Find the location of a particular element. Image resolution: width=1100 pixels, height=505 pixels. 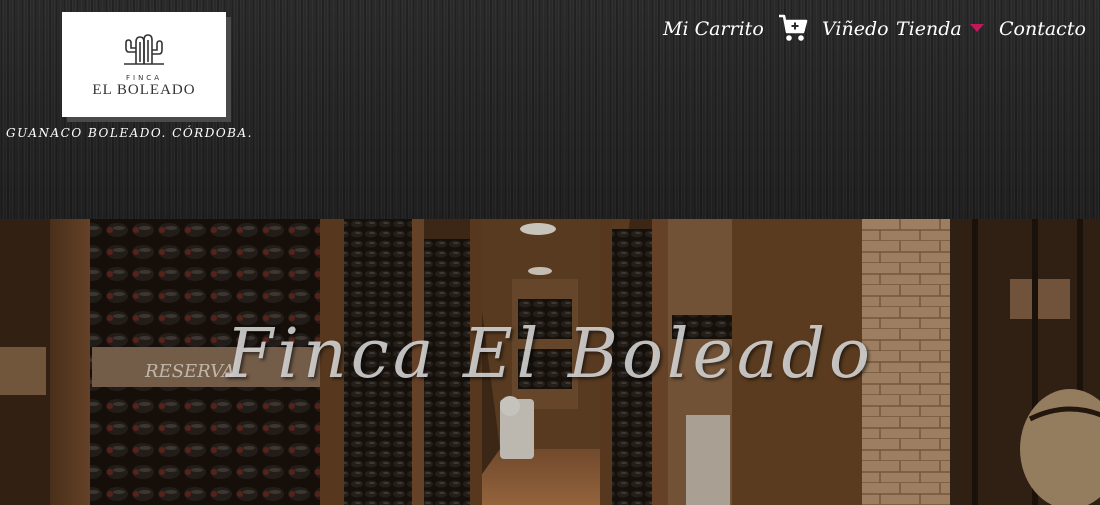

hero-title: Finca El Boleado is located at coordinates (550, 354).